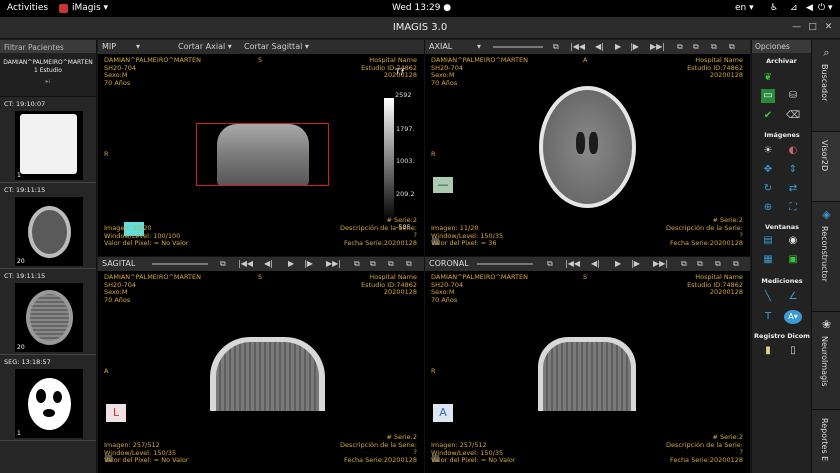 Image resolution: width=840 pixels, height=473 pixels. Describe the element at coordinates (793, 208) in the screenshot. I see `fit-icon: ⛶` at that location.